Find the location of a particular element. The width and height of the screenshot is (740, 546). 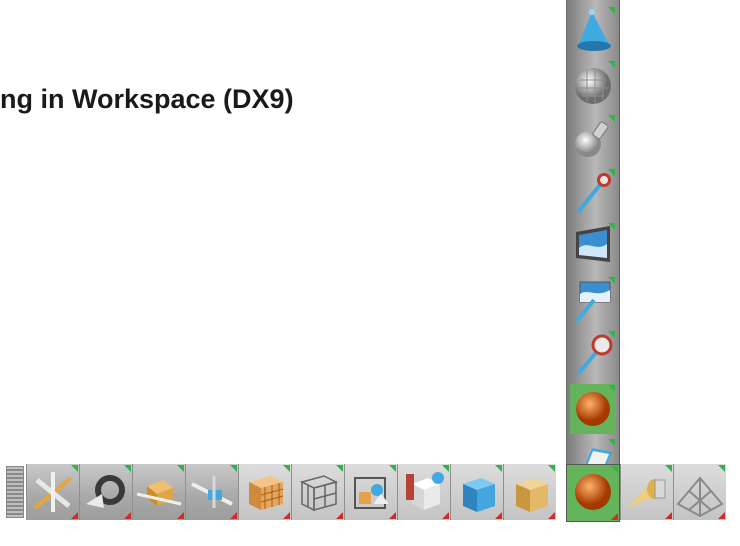

scene-objects-icon is located at coordinates (370, 492).